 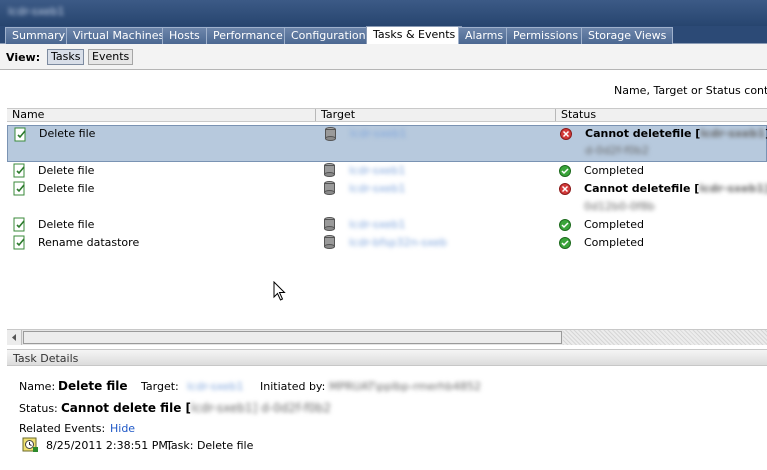 I want to click on scrollbar-thumb, so click(x=292, y=337).